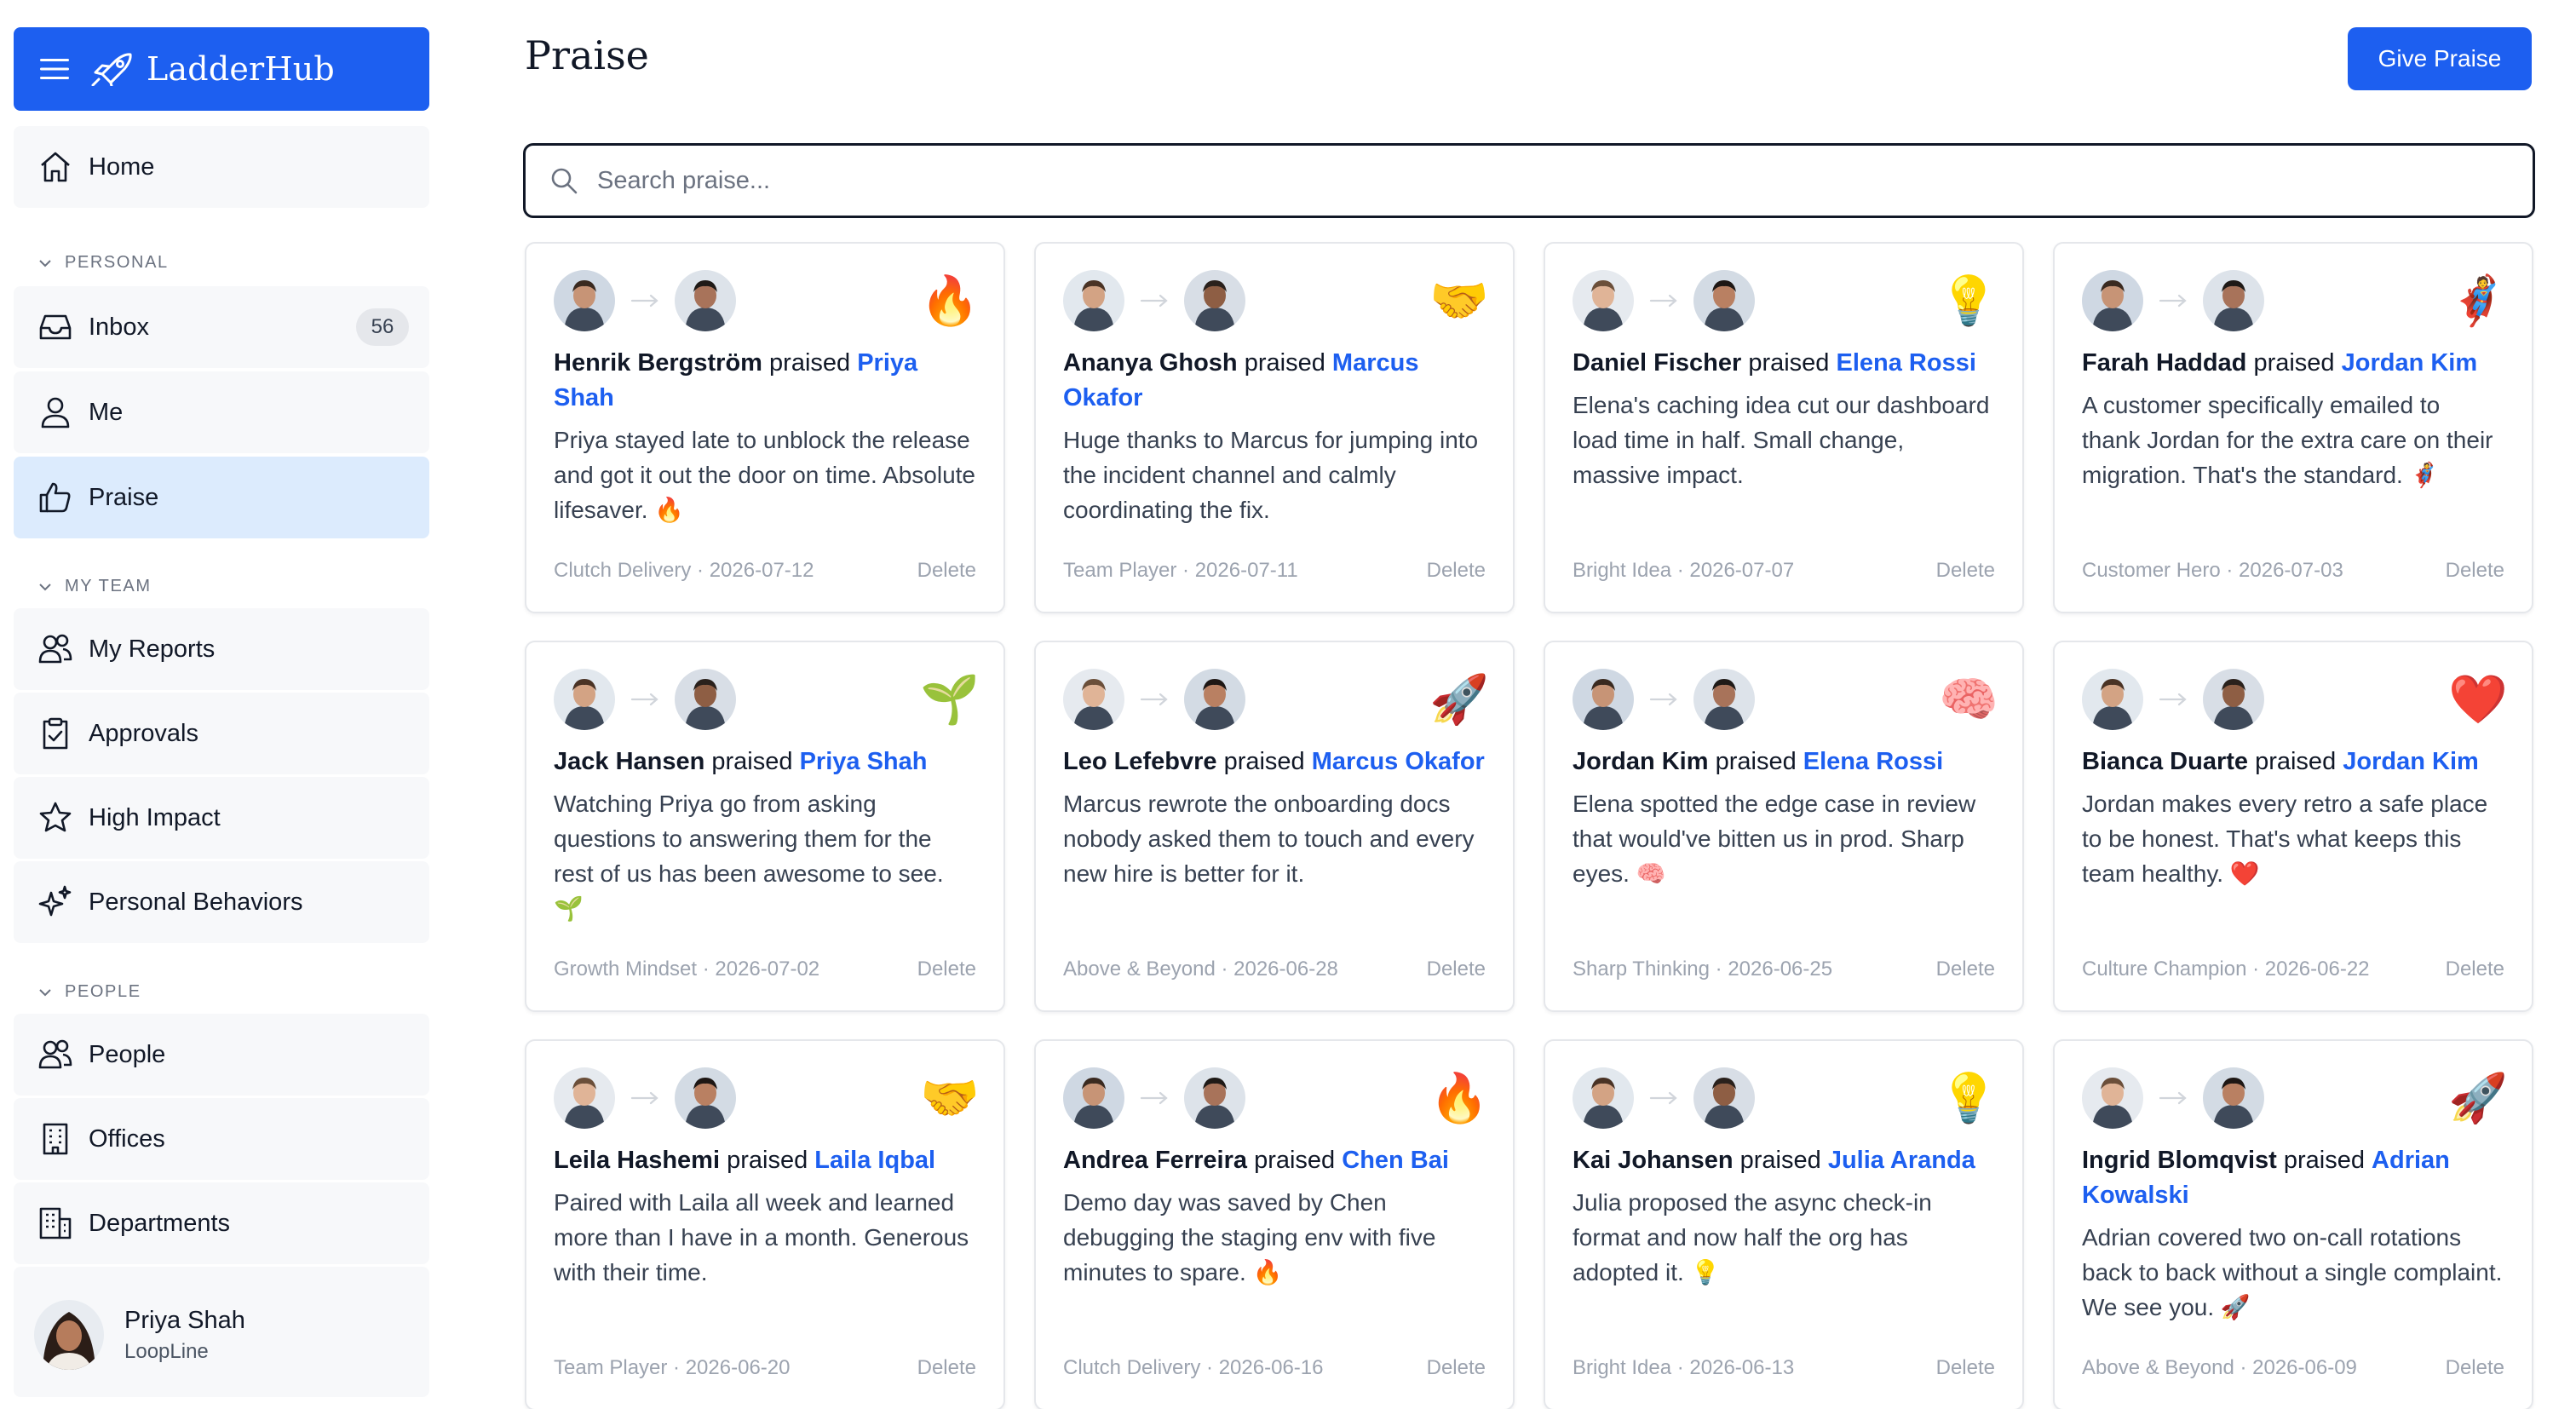  What do you see at coordinates (1534, 180) in the screenshot?
I see `search-input` at bounding box center [1534, 180].